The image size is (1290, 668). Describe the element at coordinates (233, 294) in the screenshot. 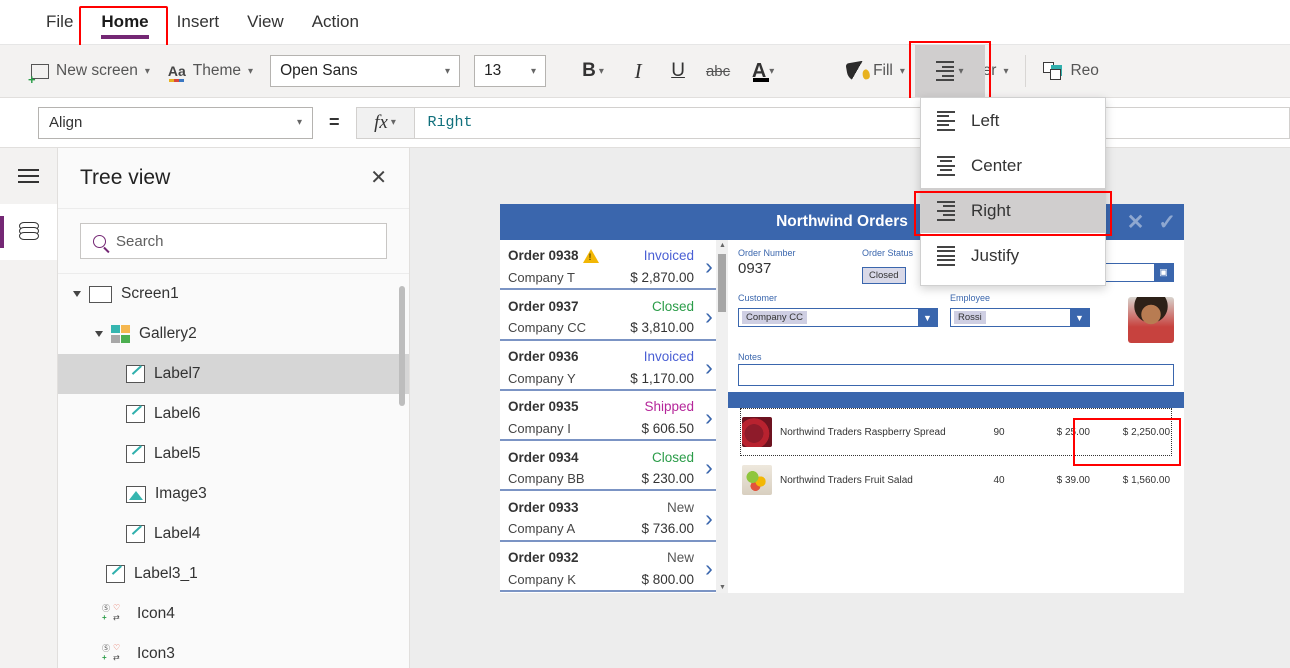

I see `tree-item-screen1: Screen1` at that location.